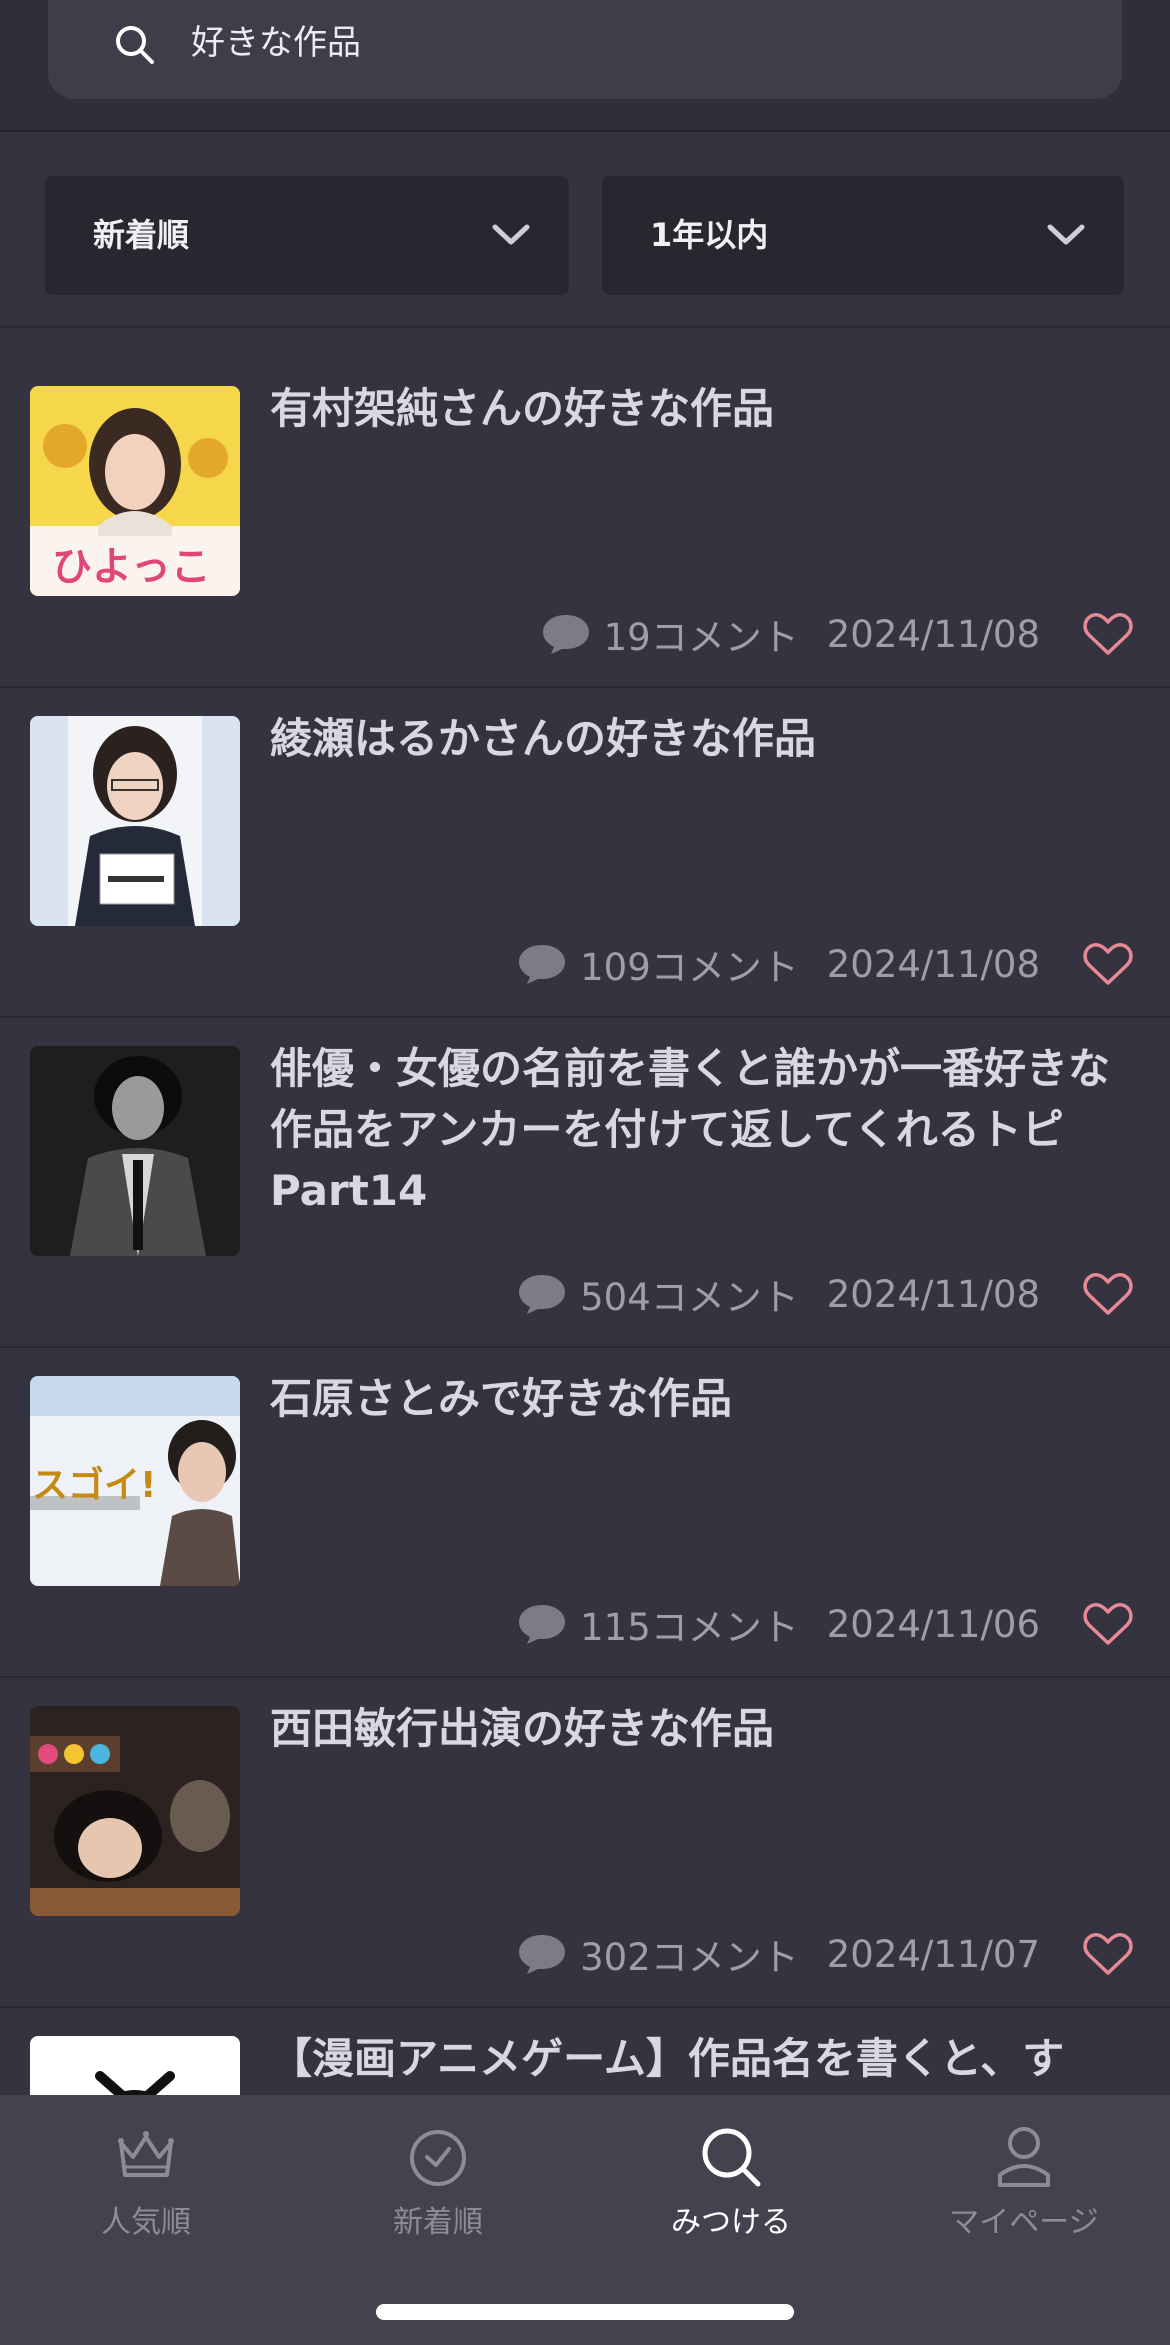  What do you see at coordinates (933, 1624) in the screenshot?
I see `post-date: 2024/11/06` at bounding box center [933, 1624].